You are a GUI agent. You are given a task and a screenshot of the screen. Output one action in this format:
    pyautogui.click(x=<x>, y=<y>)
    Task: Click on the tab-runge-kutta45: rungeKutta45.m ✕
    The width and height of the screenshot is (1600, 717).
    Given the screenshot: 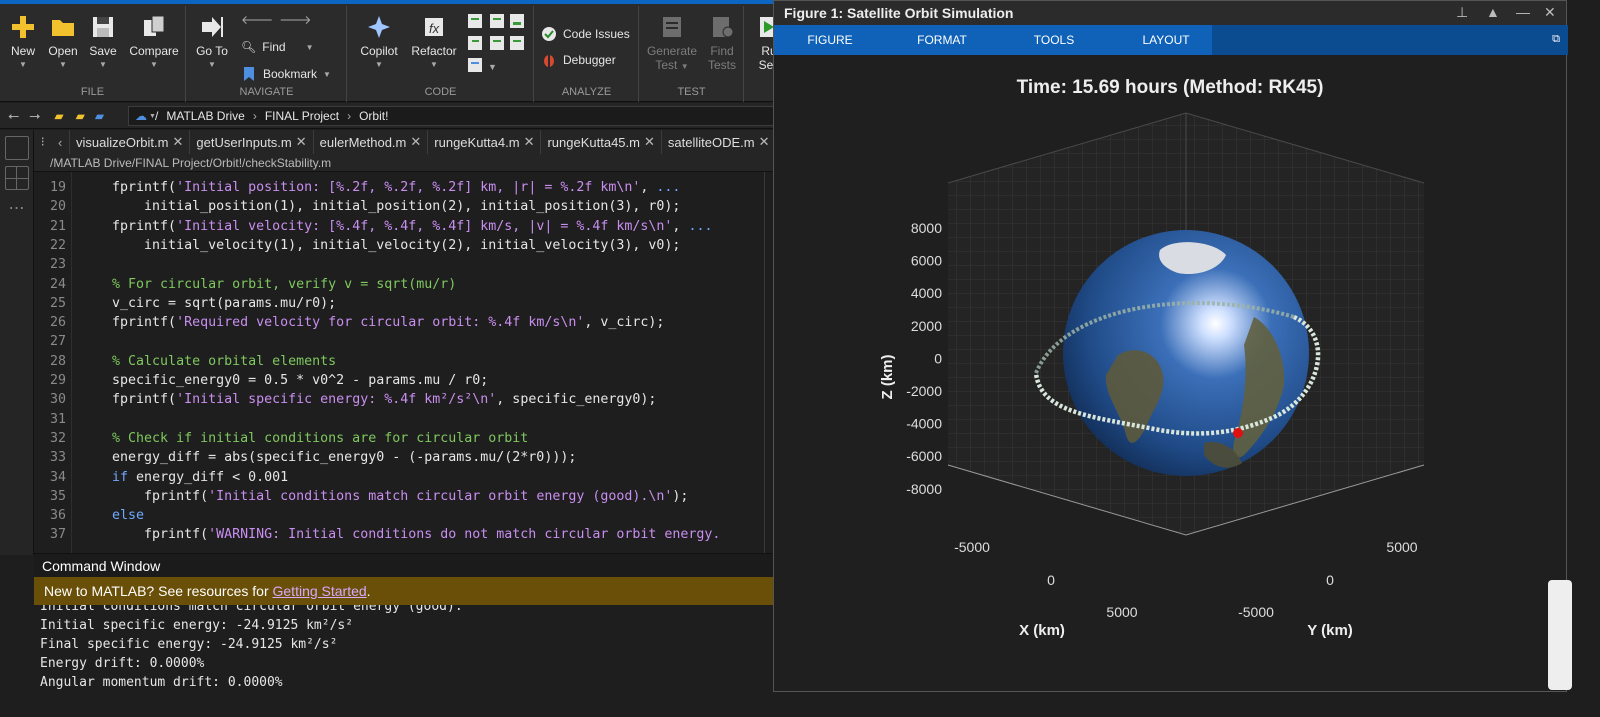 What is the action you would take?
    pyautogui.click(x=601, y=142)
    